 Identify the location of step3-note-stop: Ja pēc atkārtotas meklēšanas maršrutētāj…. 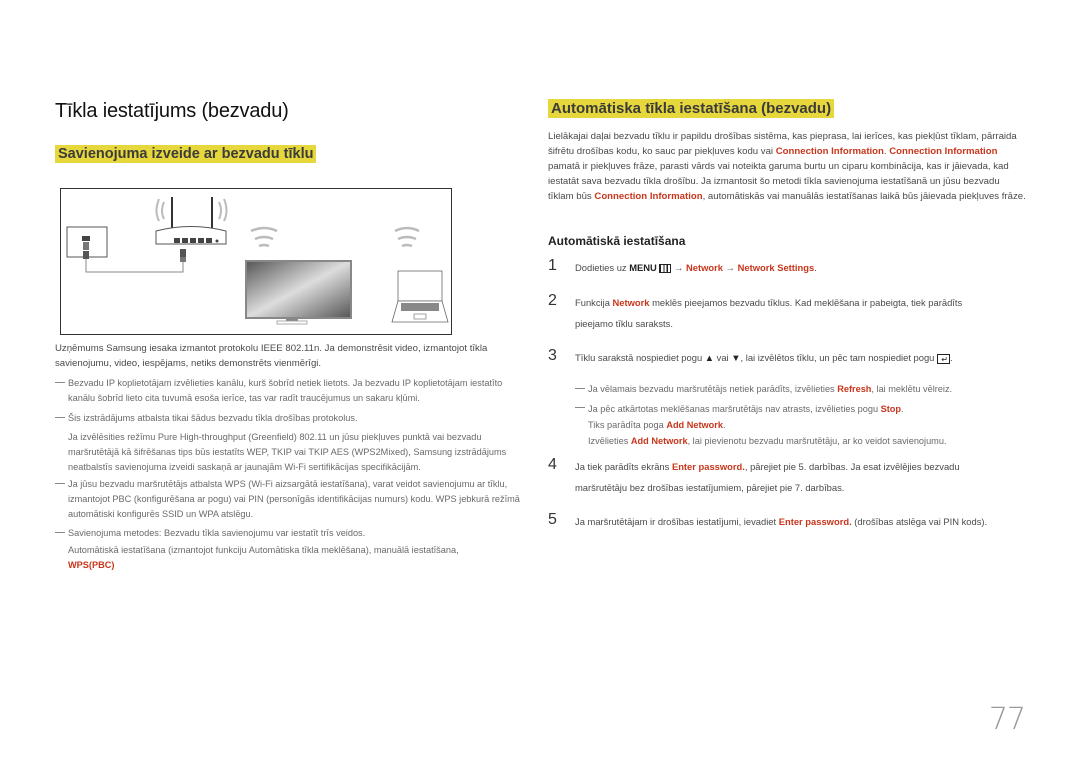
(800, 425).